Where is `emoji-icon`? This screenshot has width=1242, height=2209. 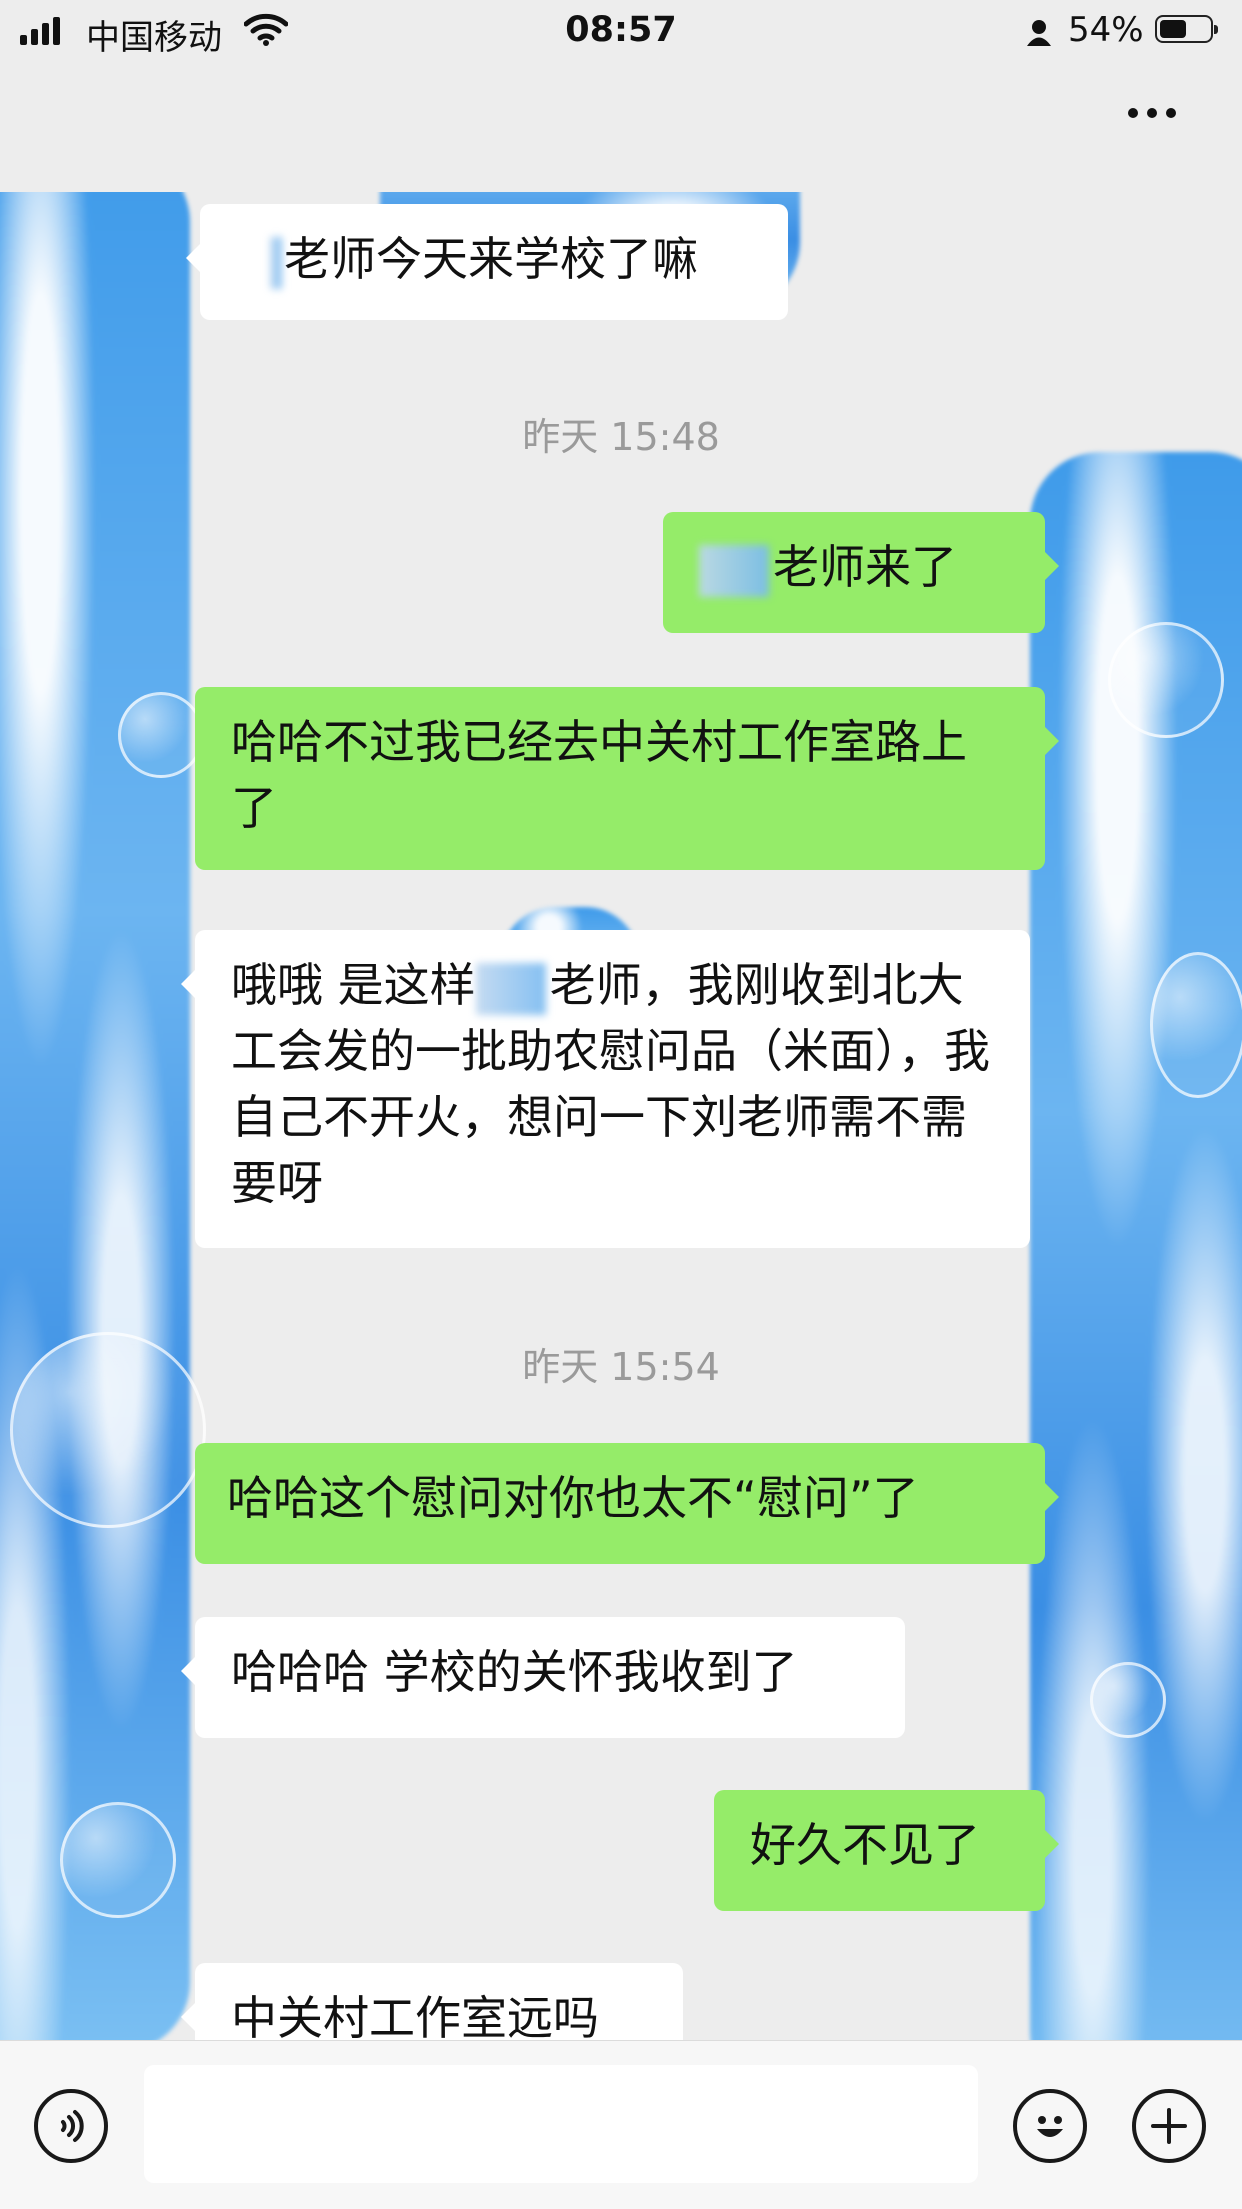
emoji-icon is located at coordinates (1050, 2126).